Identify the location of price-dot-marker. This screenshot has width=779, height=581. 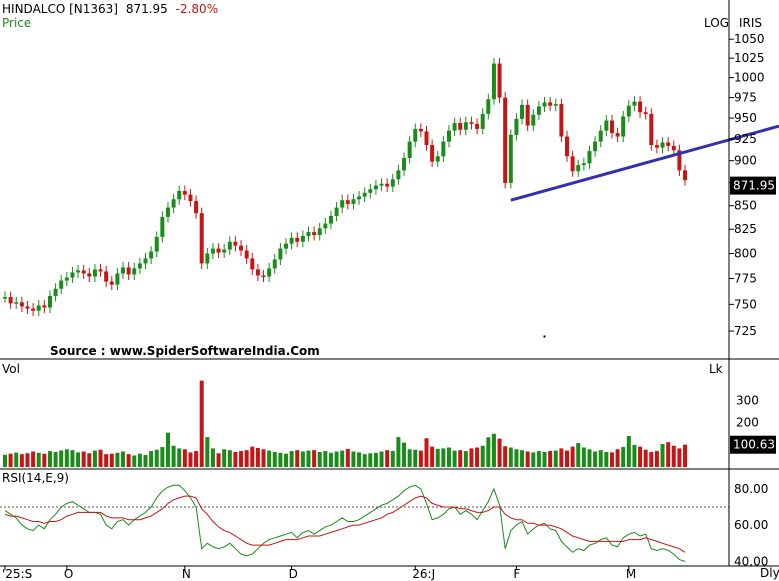
(544, 336).